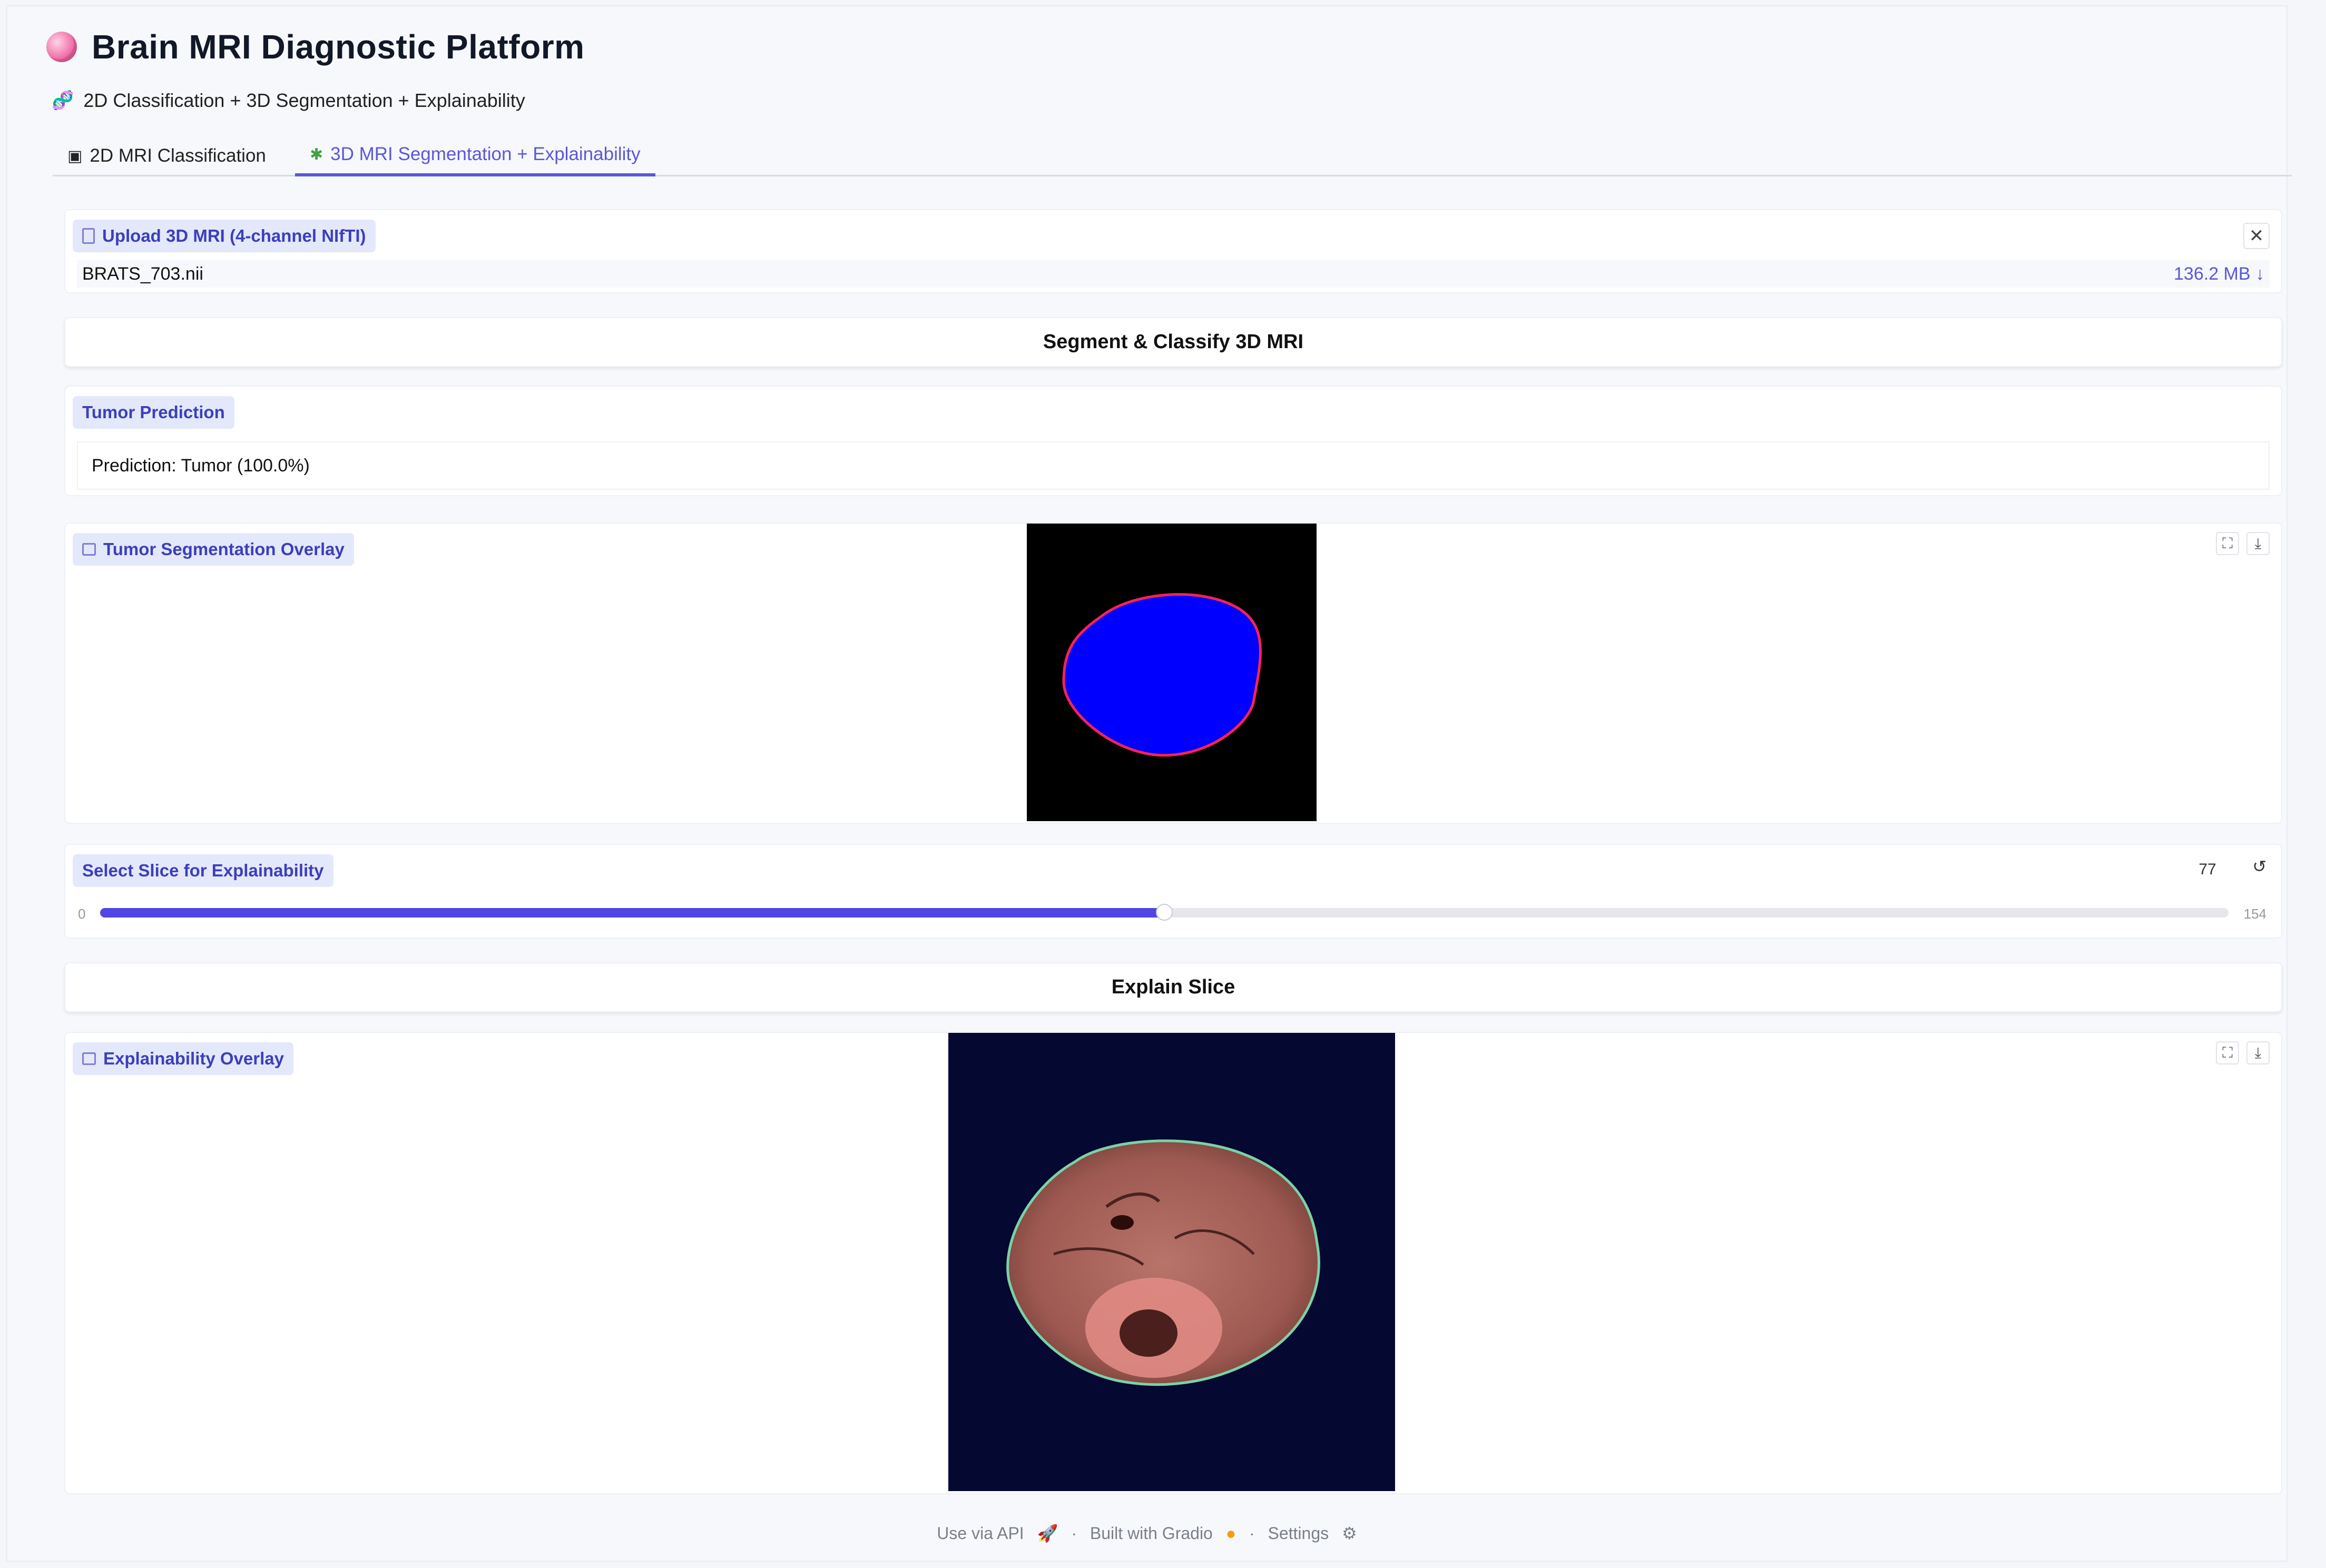 The height and width of the screenshot is (1568, 2326). What do you see at coordinates (82, 914) in the screenshot?
I see `slider-min-label: 0` at bounding box center [82, 914].